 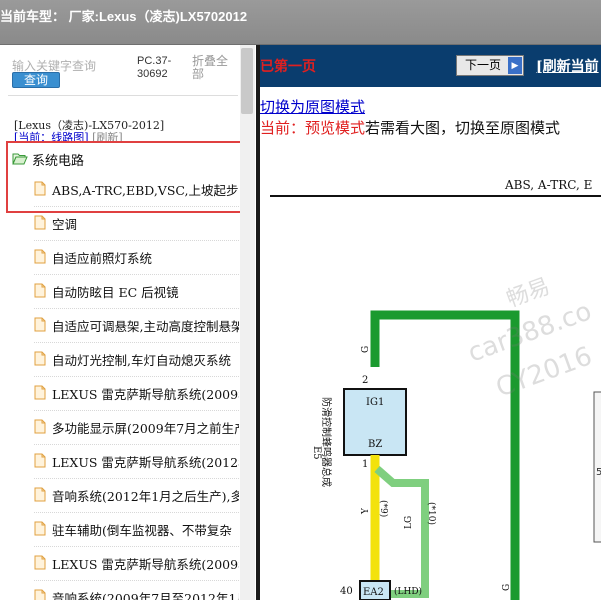 I want to click on component-code: E5, so click(x=316, y=453).